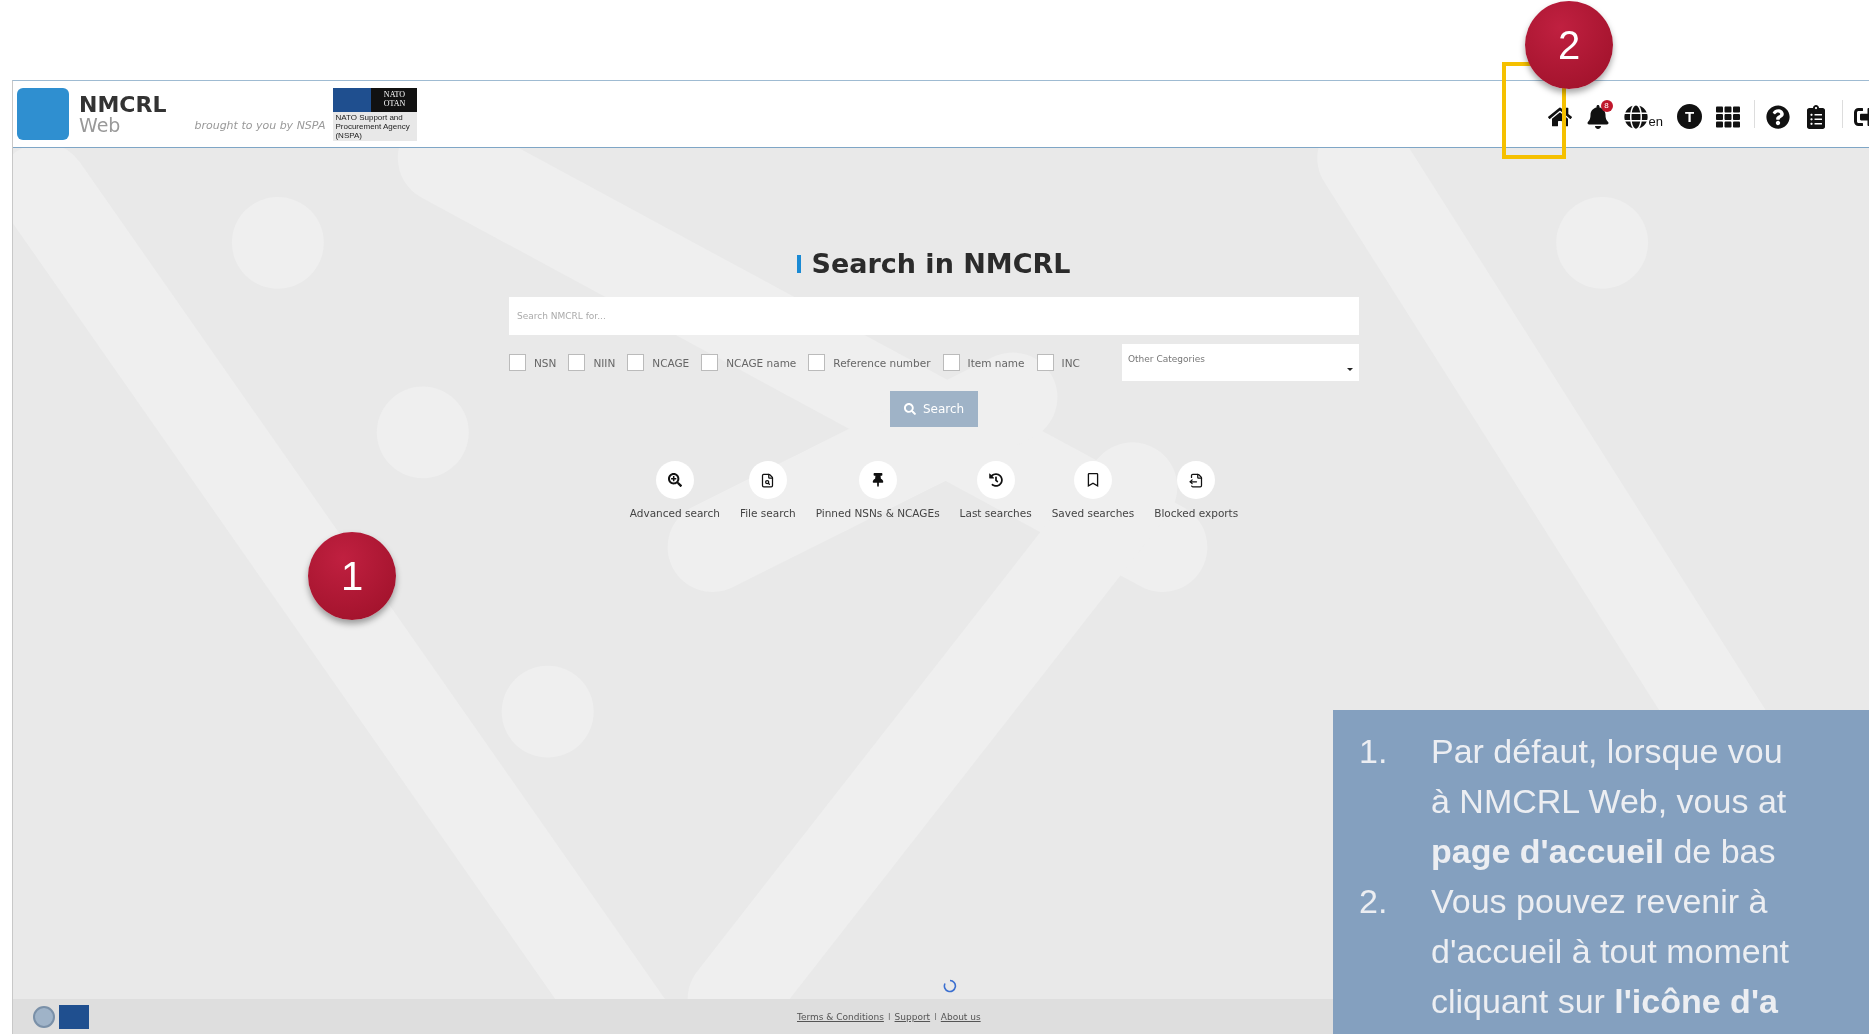  What do you see at coordinates (912, 1016) in the screenshot?
I see `footer-link: Support` at bounding box center [912, 1016].